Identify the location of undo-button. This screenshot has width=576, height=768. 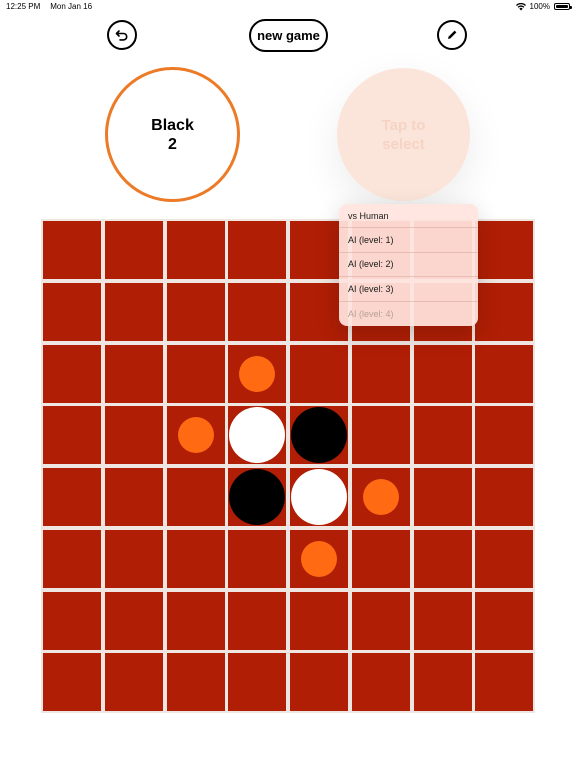
(122, 35).